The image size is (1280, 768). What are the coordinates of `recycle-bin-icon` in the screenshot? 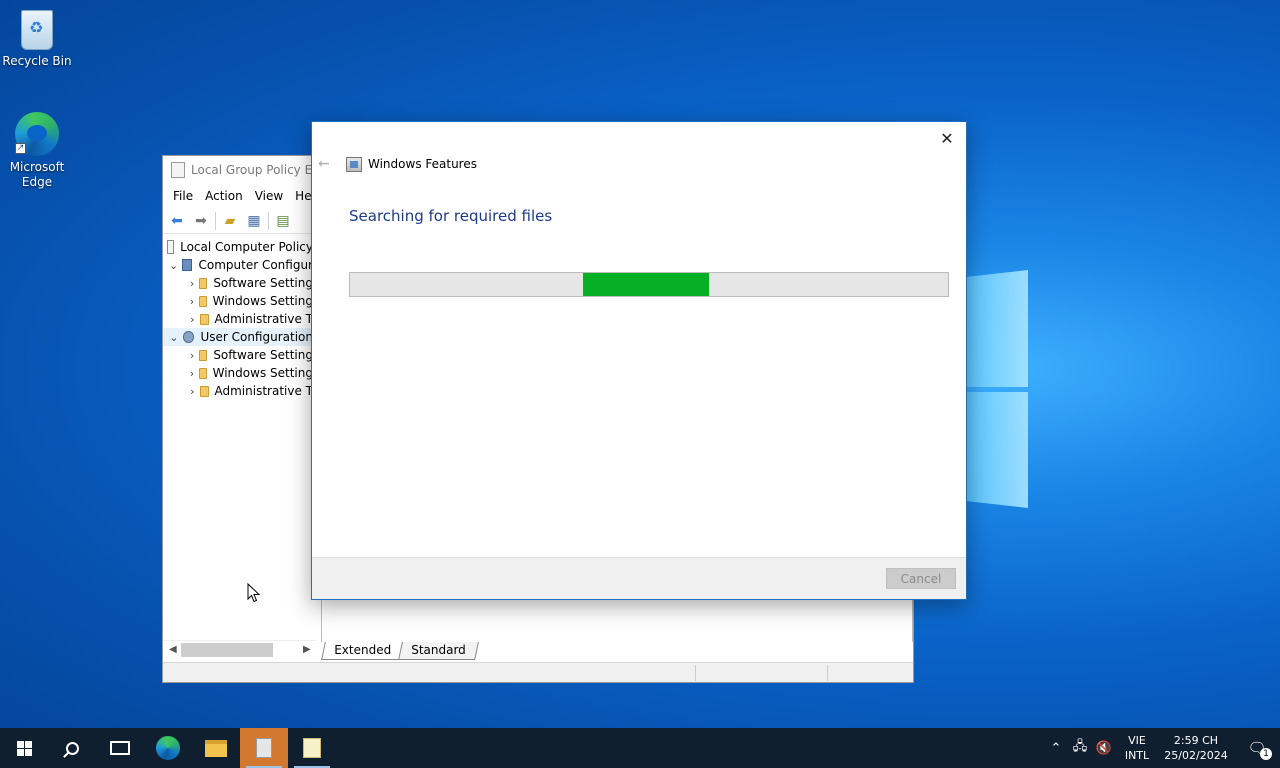 It's located at (37, 30).